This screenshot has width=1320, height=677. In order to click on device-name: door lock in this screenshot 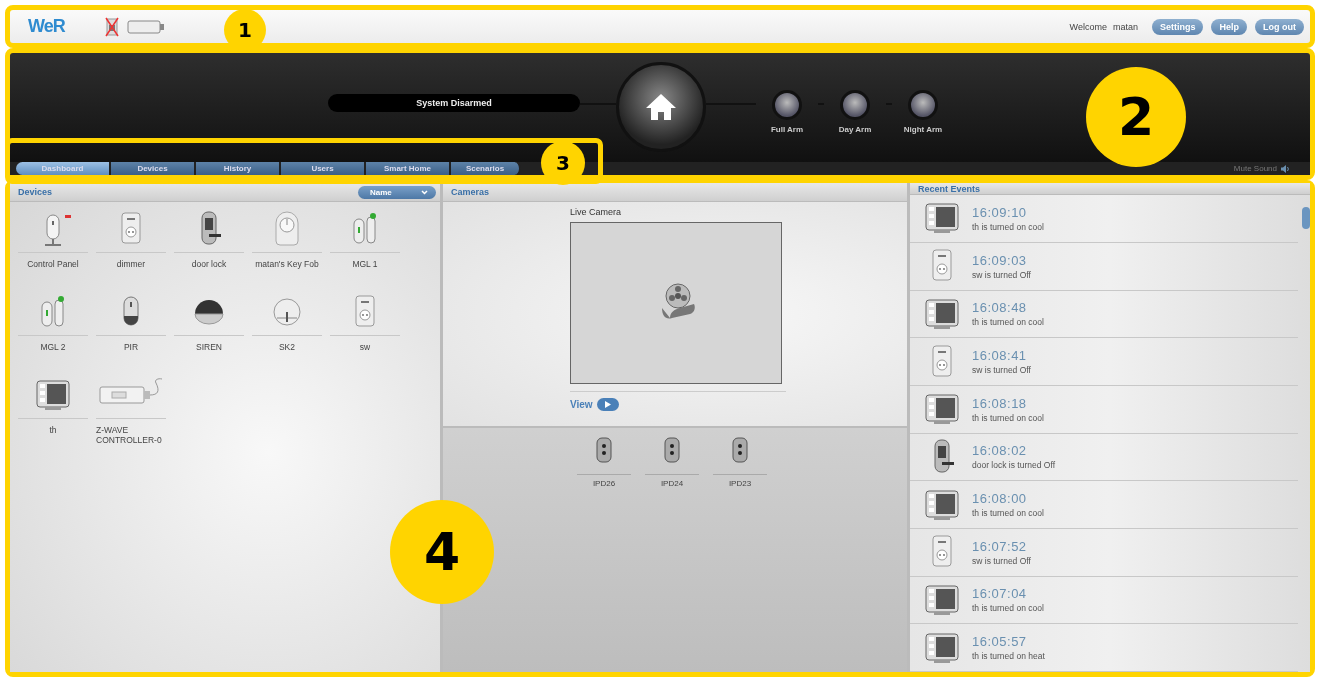, I will do `click(209, 265)`.